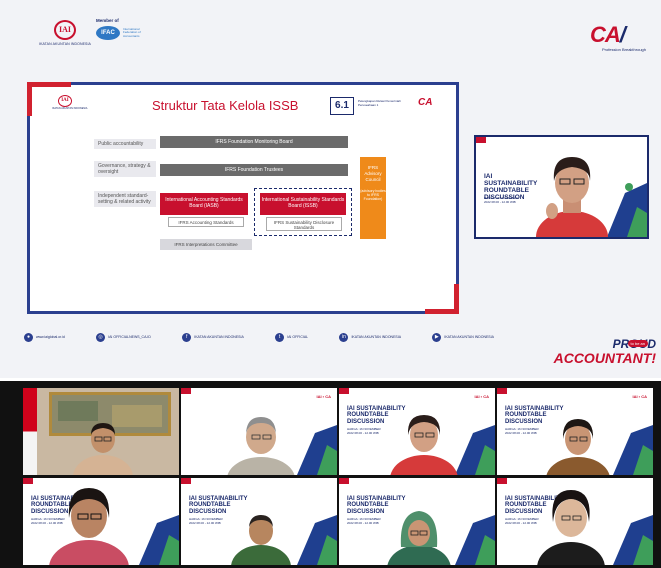  Describe the element at coordinates (206, 222) in the screenshot. I see `ifrs-accounting-box: IFRS Accounting Standards` at that location.